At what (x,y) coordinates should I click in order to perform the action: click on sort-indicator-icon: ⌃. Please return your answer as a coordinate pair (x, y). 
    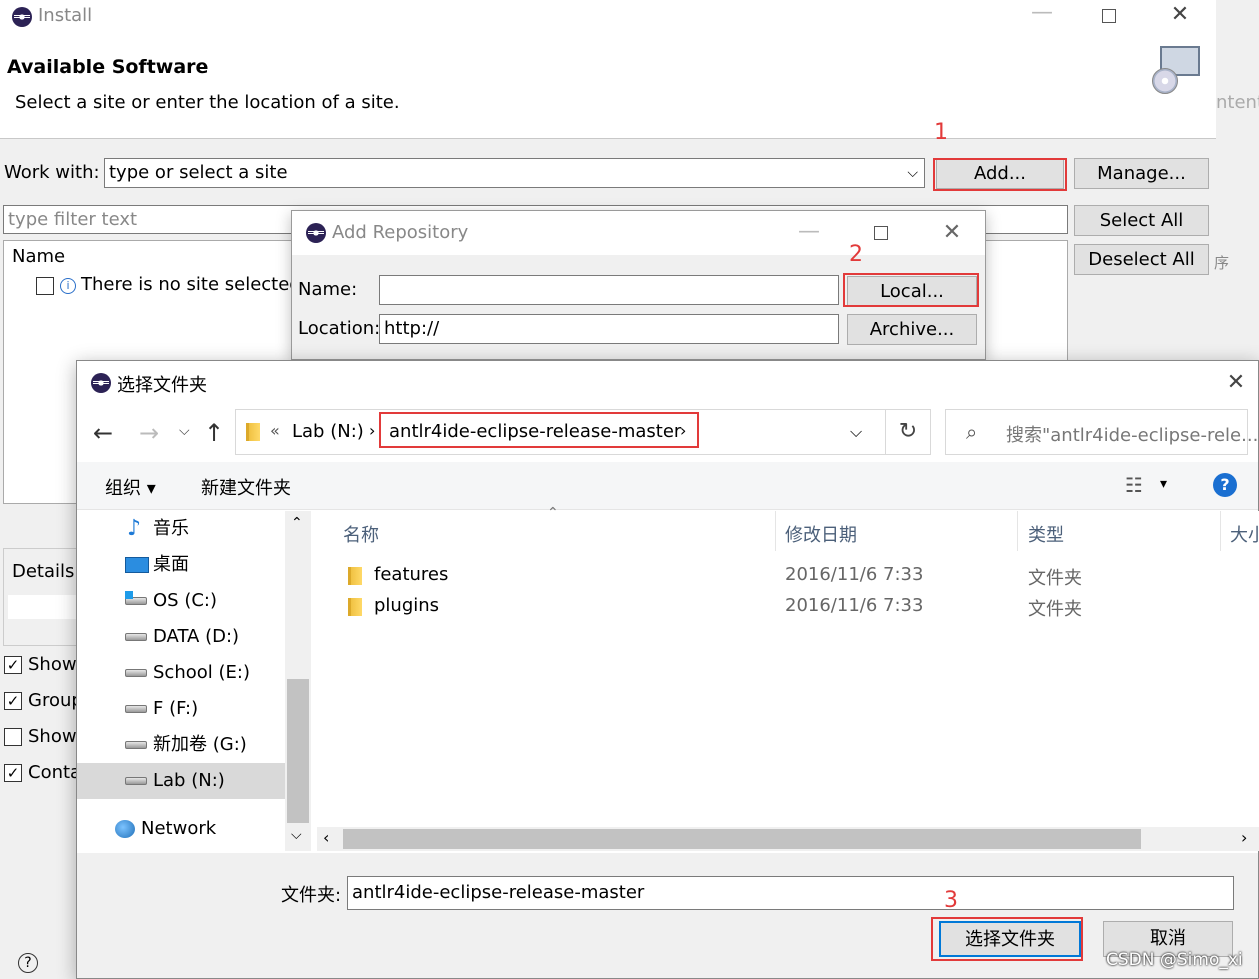
    Looking at the image, I should click on (553, 513).